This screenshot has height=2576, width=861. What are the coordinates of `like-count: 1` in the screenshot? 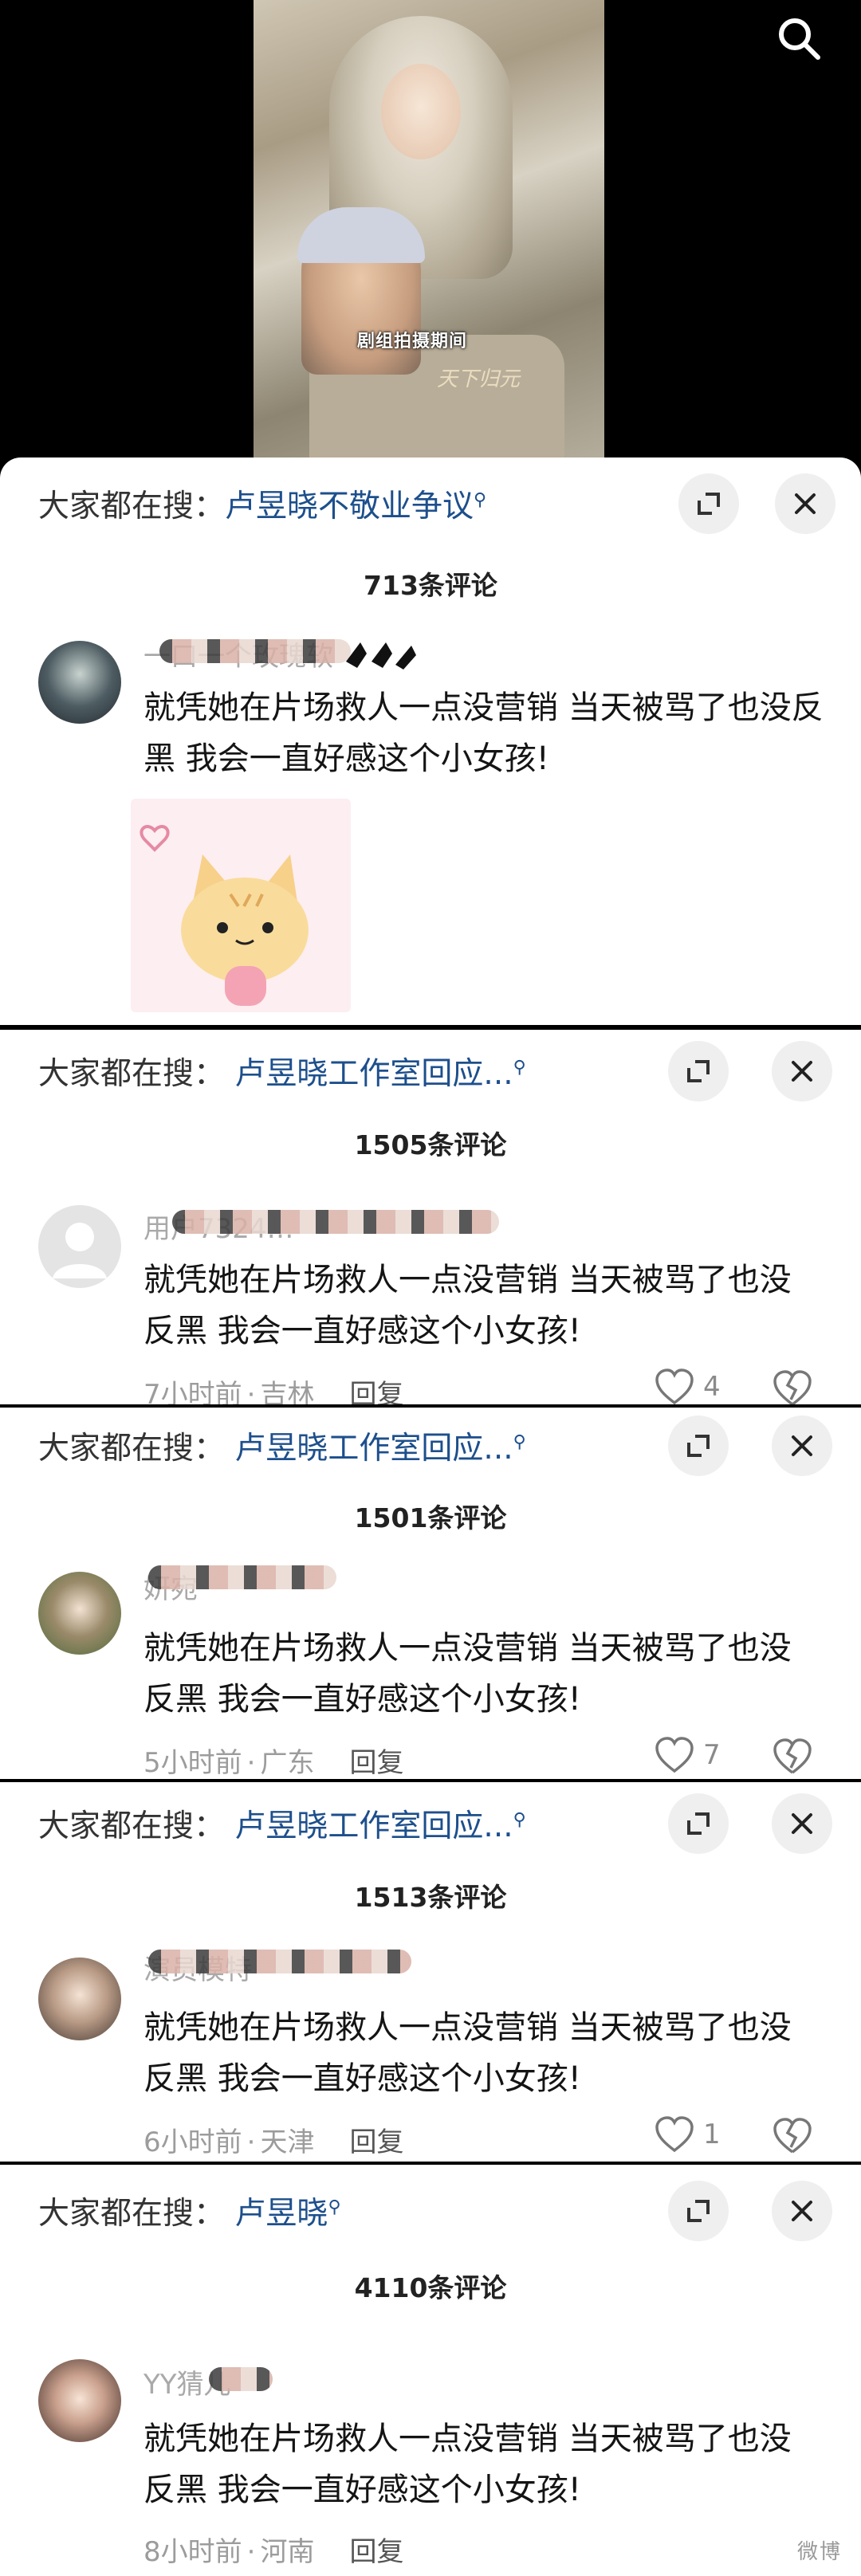 It's located at (712, 2134).